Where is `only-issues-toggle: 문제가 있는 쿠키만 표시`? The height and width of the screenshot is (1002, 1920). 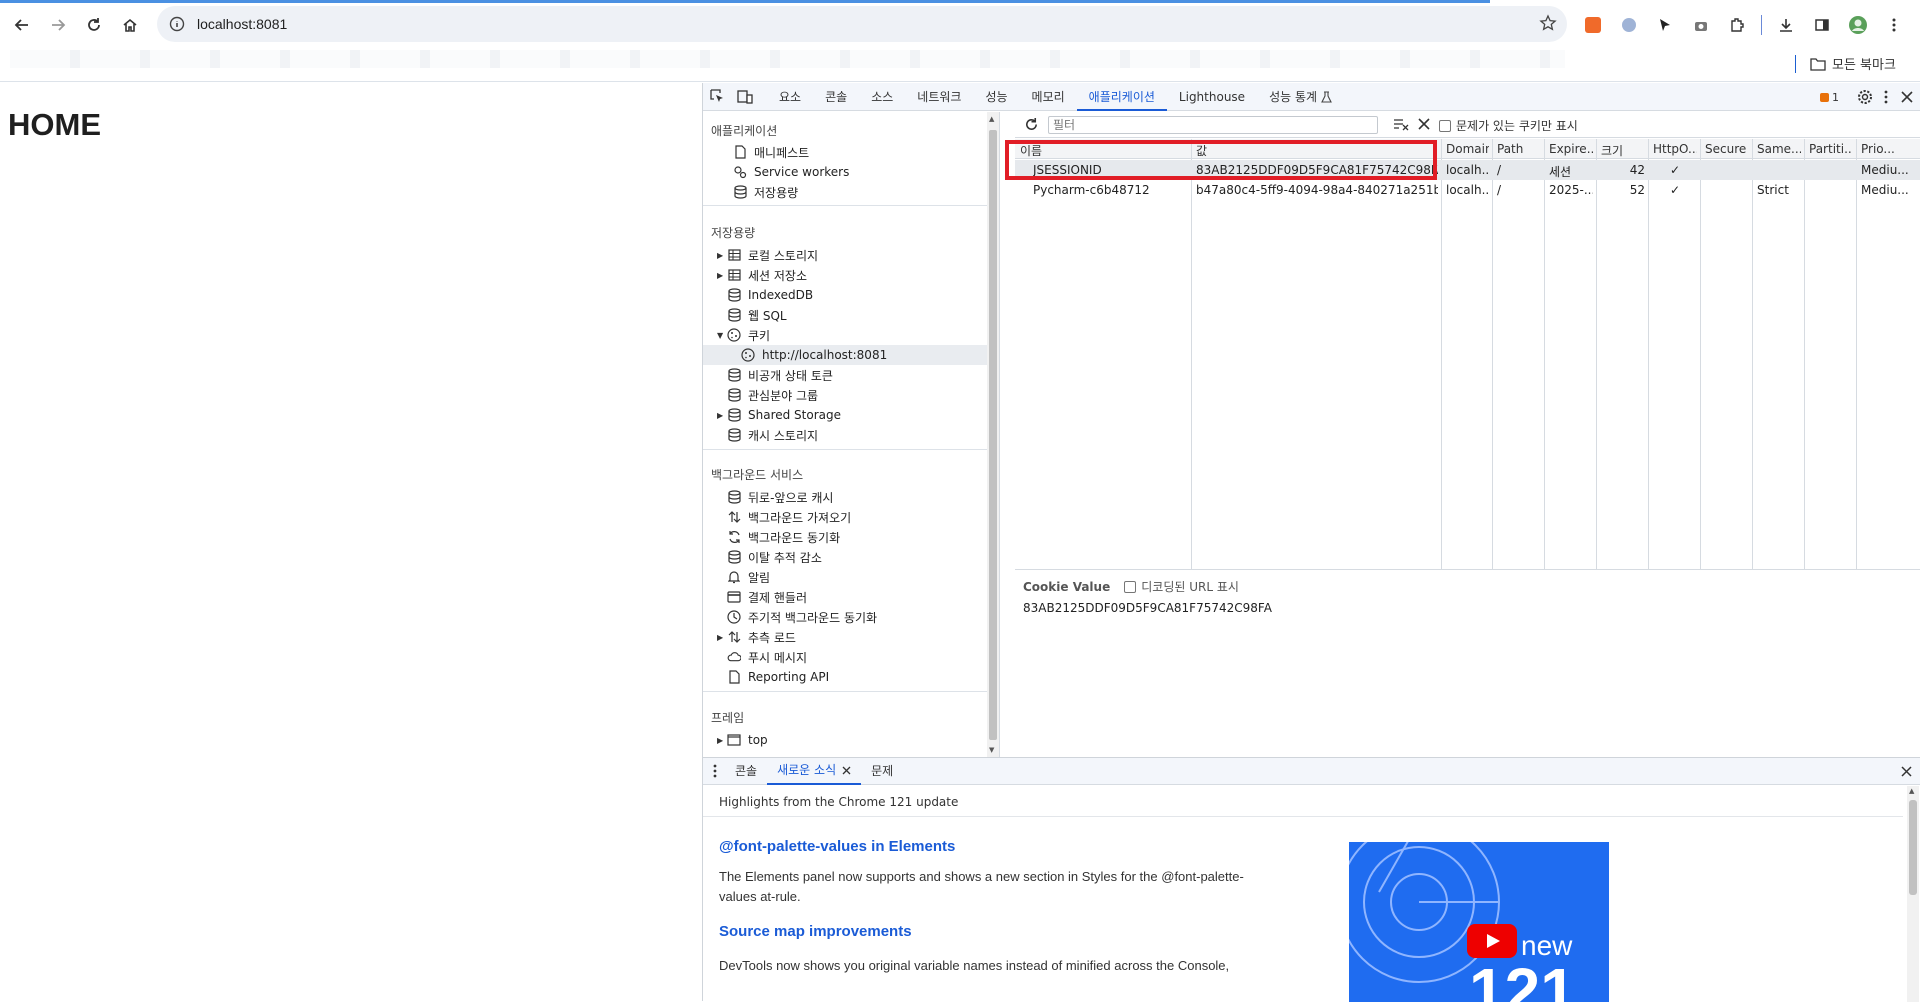 only-issues-toggle: 문제가 있는 쿠키만 표시 is located at coordinates (1508, 125).